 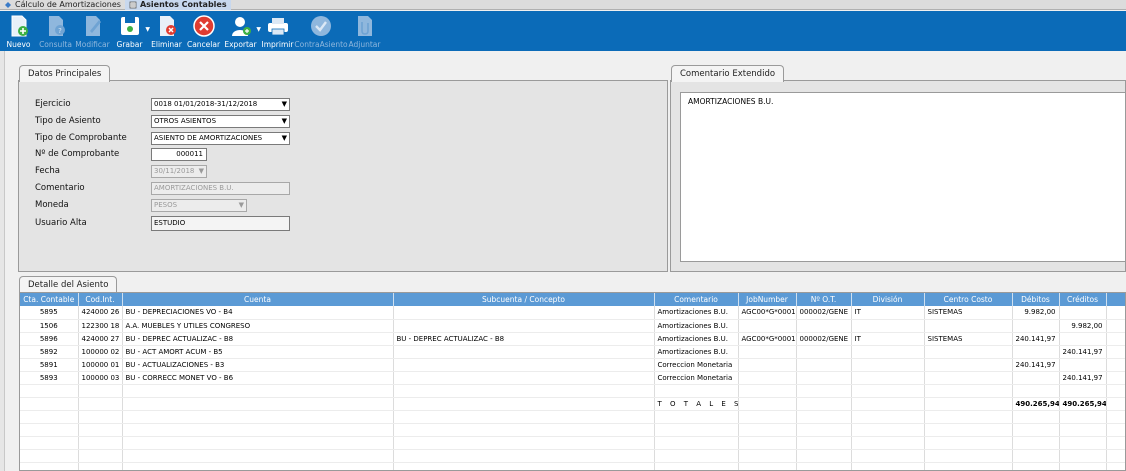 What do you see at coordinates (100, 378) in the screenshot?
I see `table-cell: 100000 03` at bounding box center [100, 378].